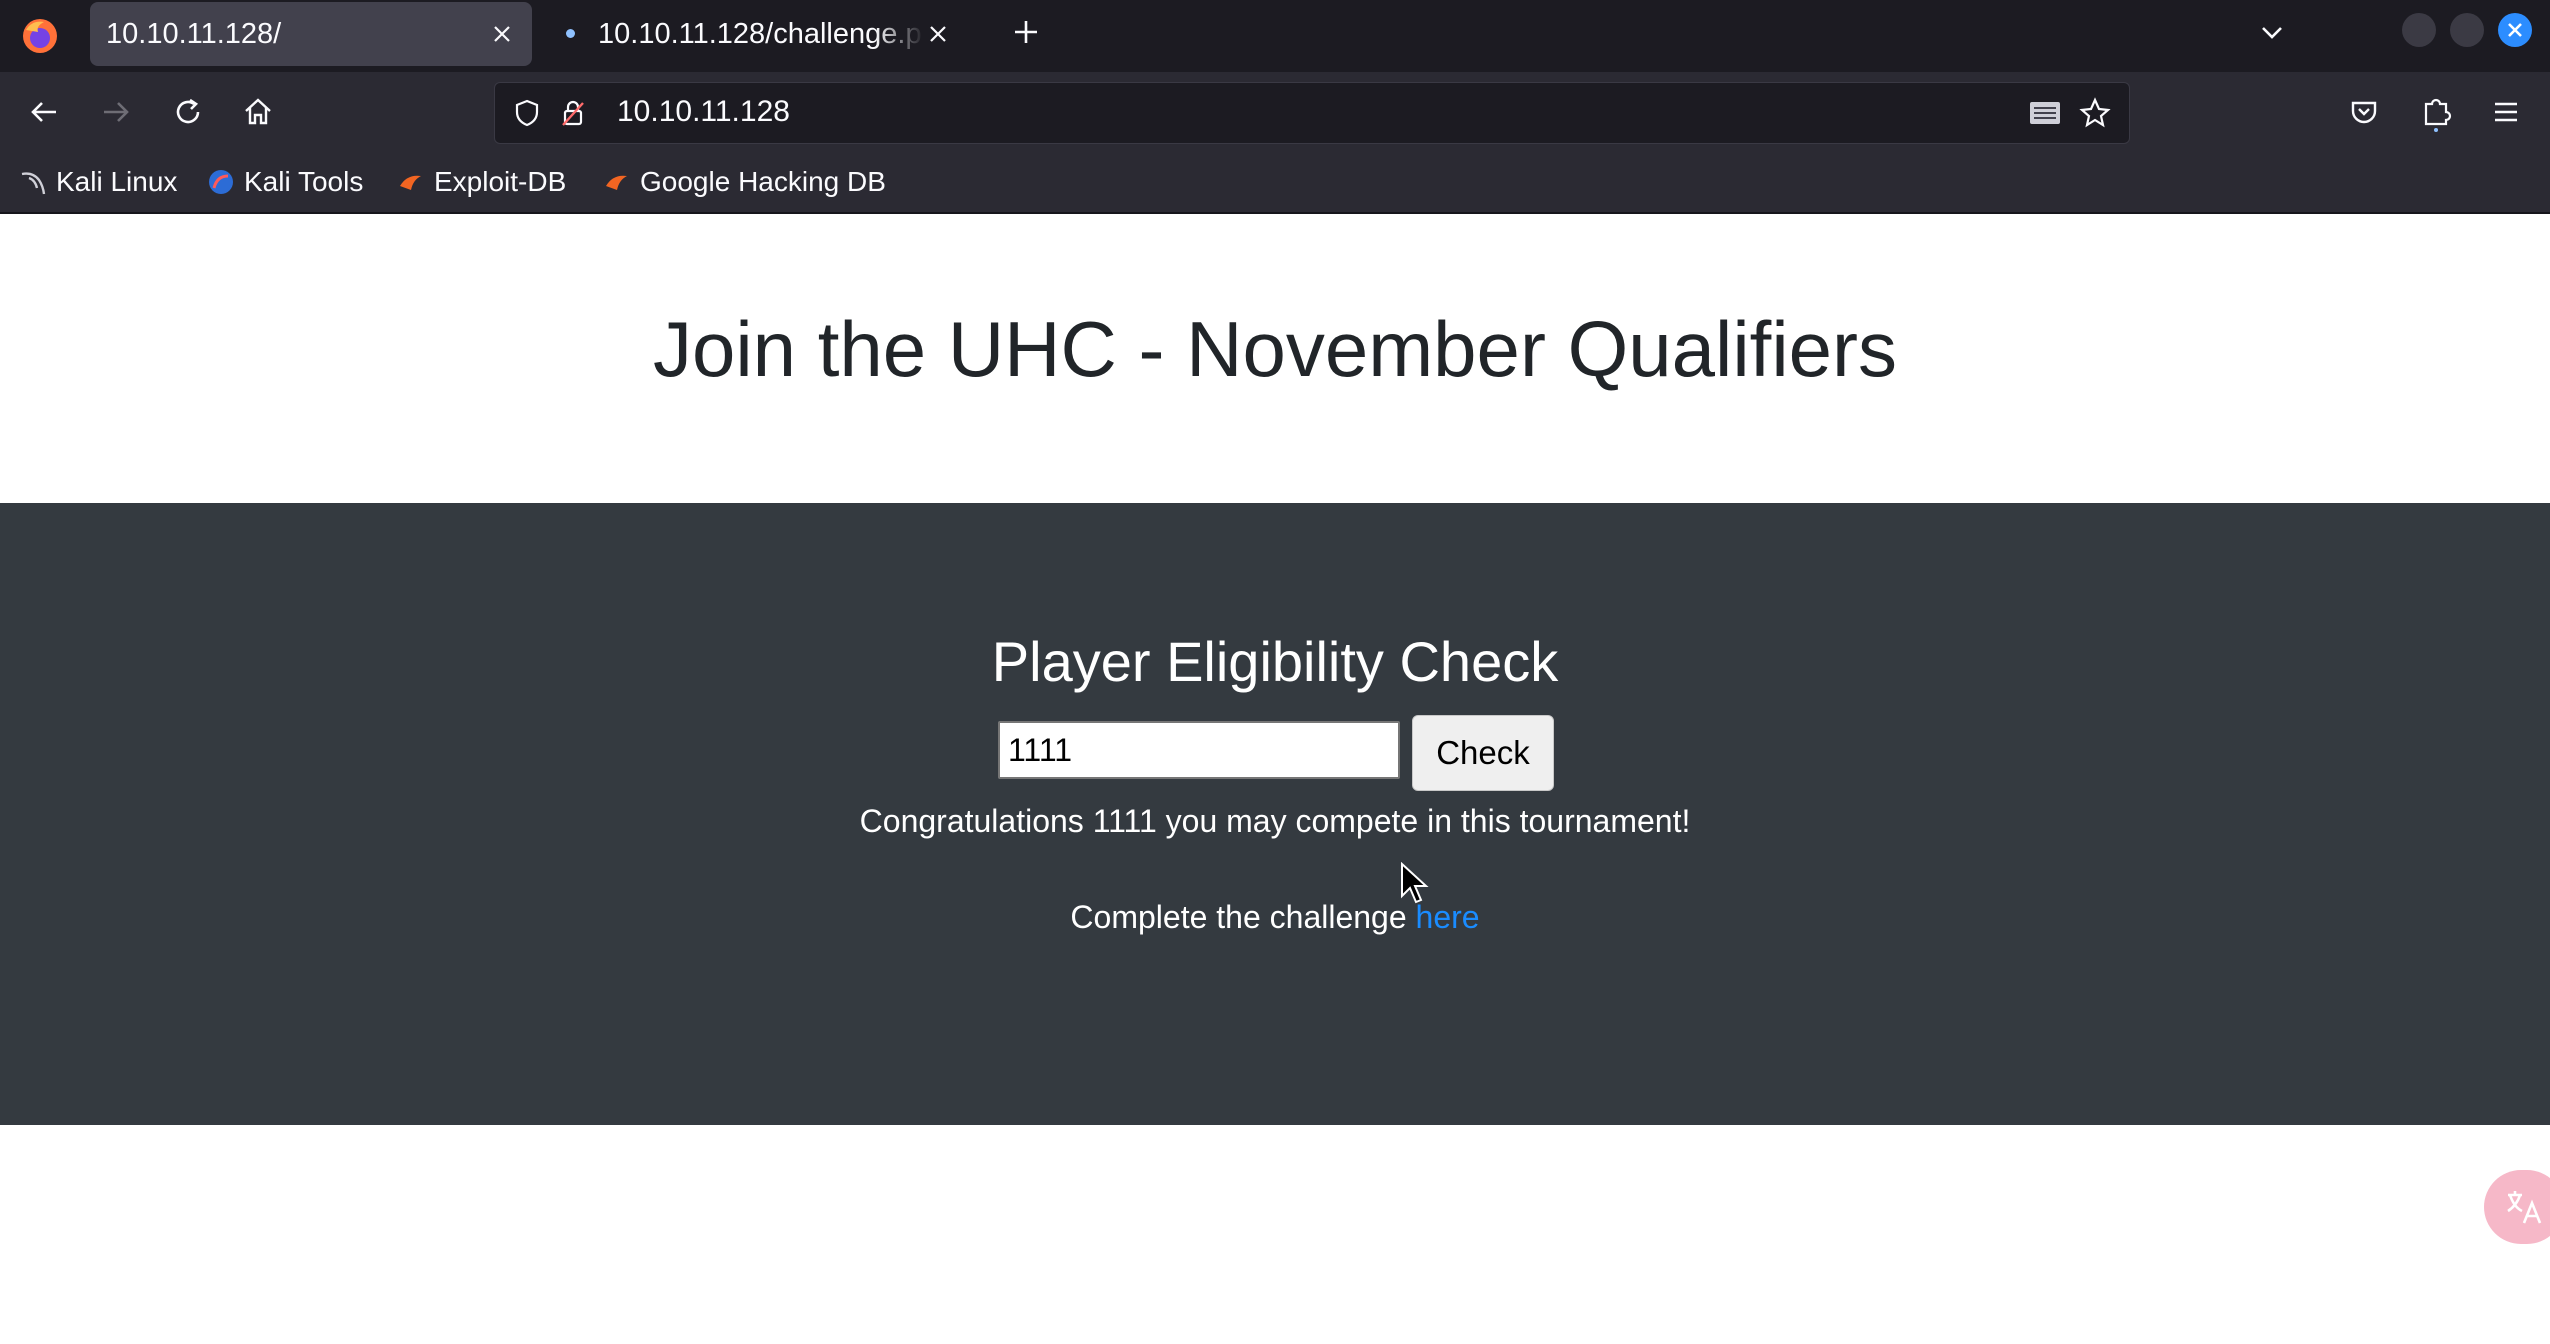 This screenshot has height=1344, width=2550. I want to click on bookmark-star-icon, so click(2095, 113).